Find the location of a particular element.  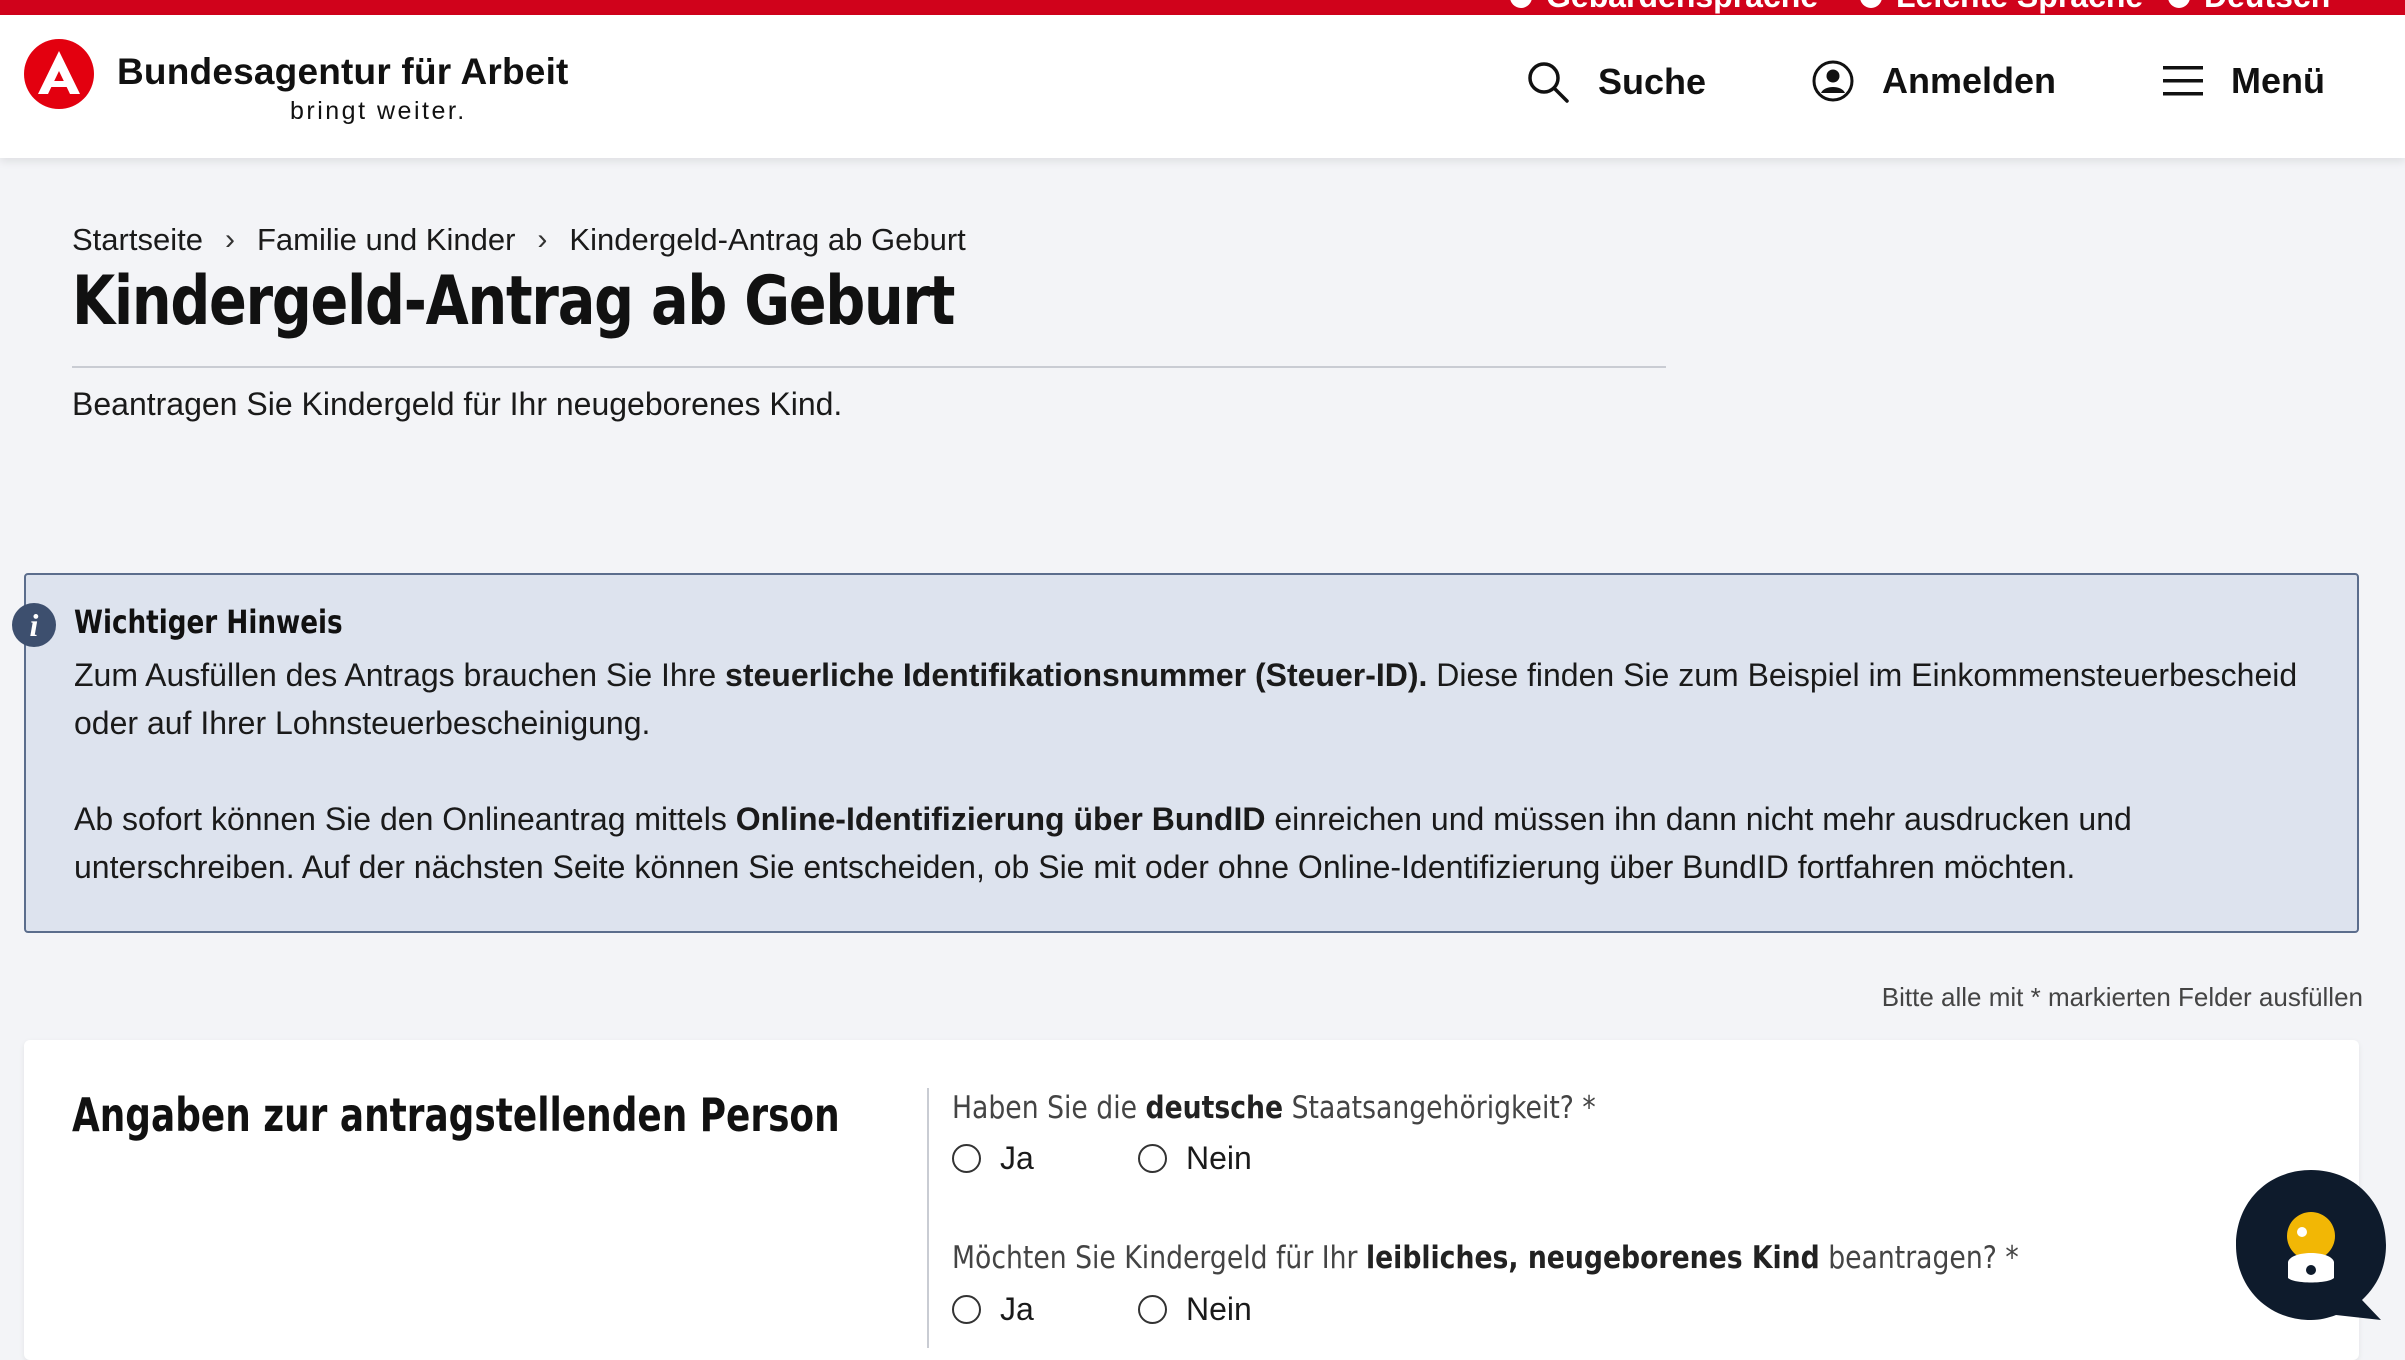

utility-link-easy-language: Leichte Sprache is located at coordinates (2001, 7).